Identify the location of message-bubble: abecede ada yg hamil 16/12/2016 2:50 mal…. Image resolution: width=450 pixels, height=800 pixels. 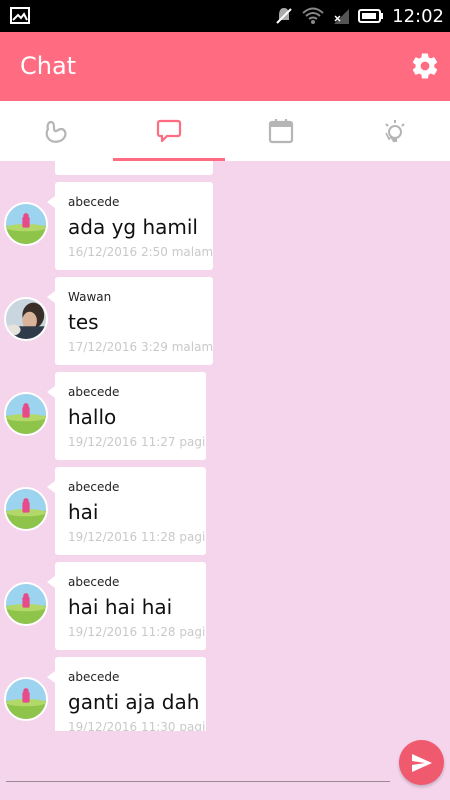
(130, 226).